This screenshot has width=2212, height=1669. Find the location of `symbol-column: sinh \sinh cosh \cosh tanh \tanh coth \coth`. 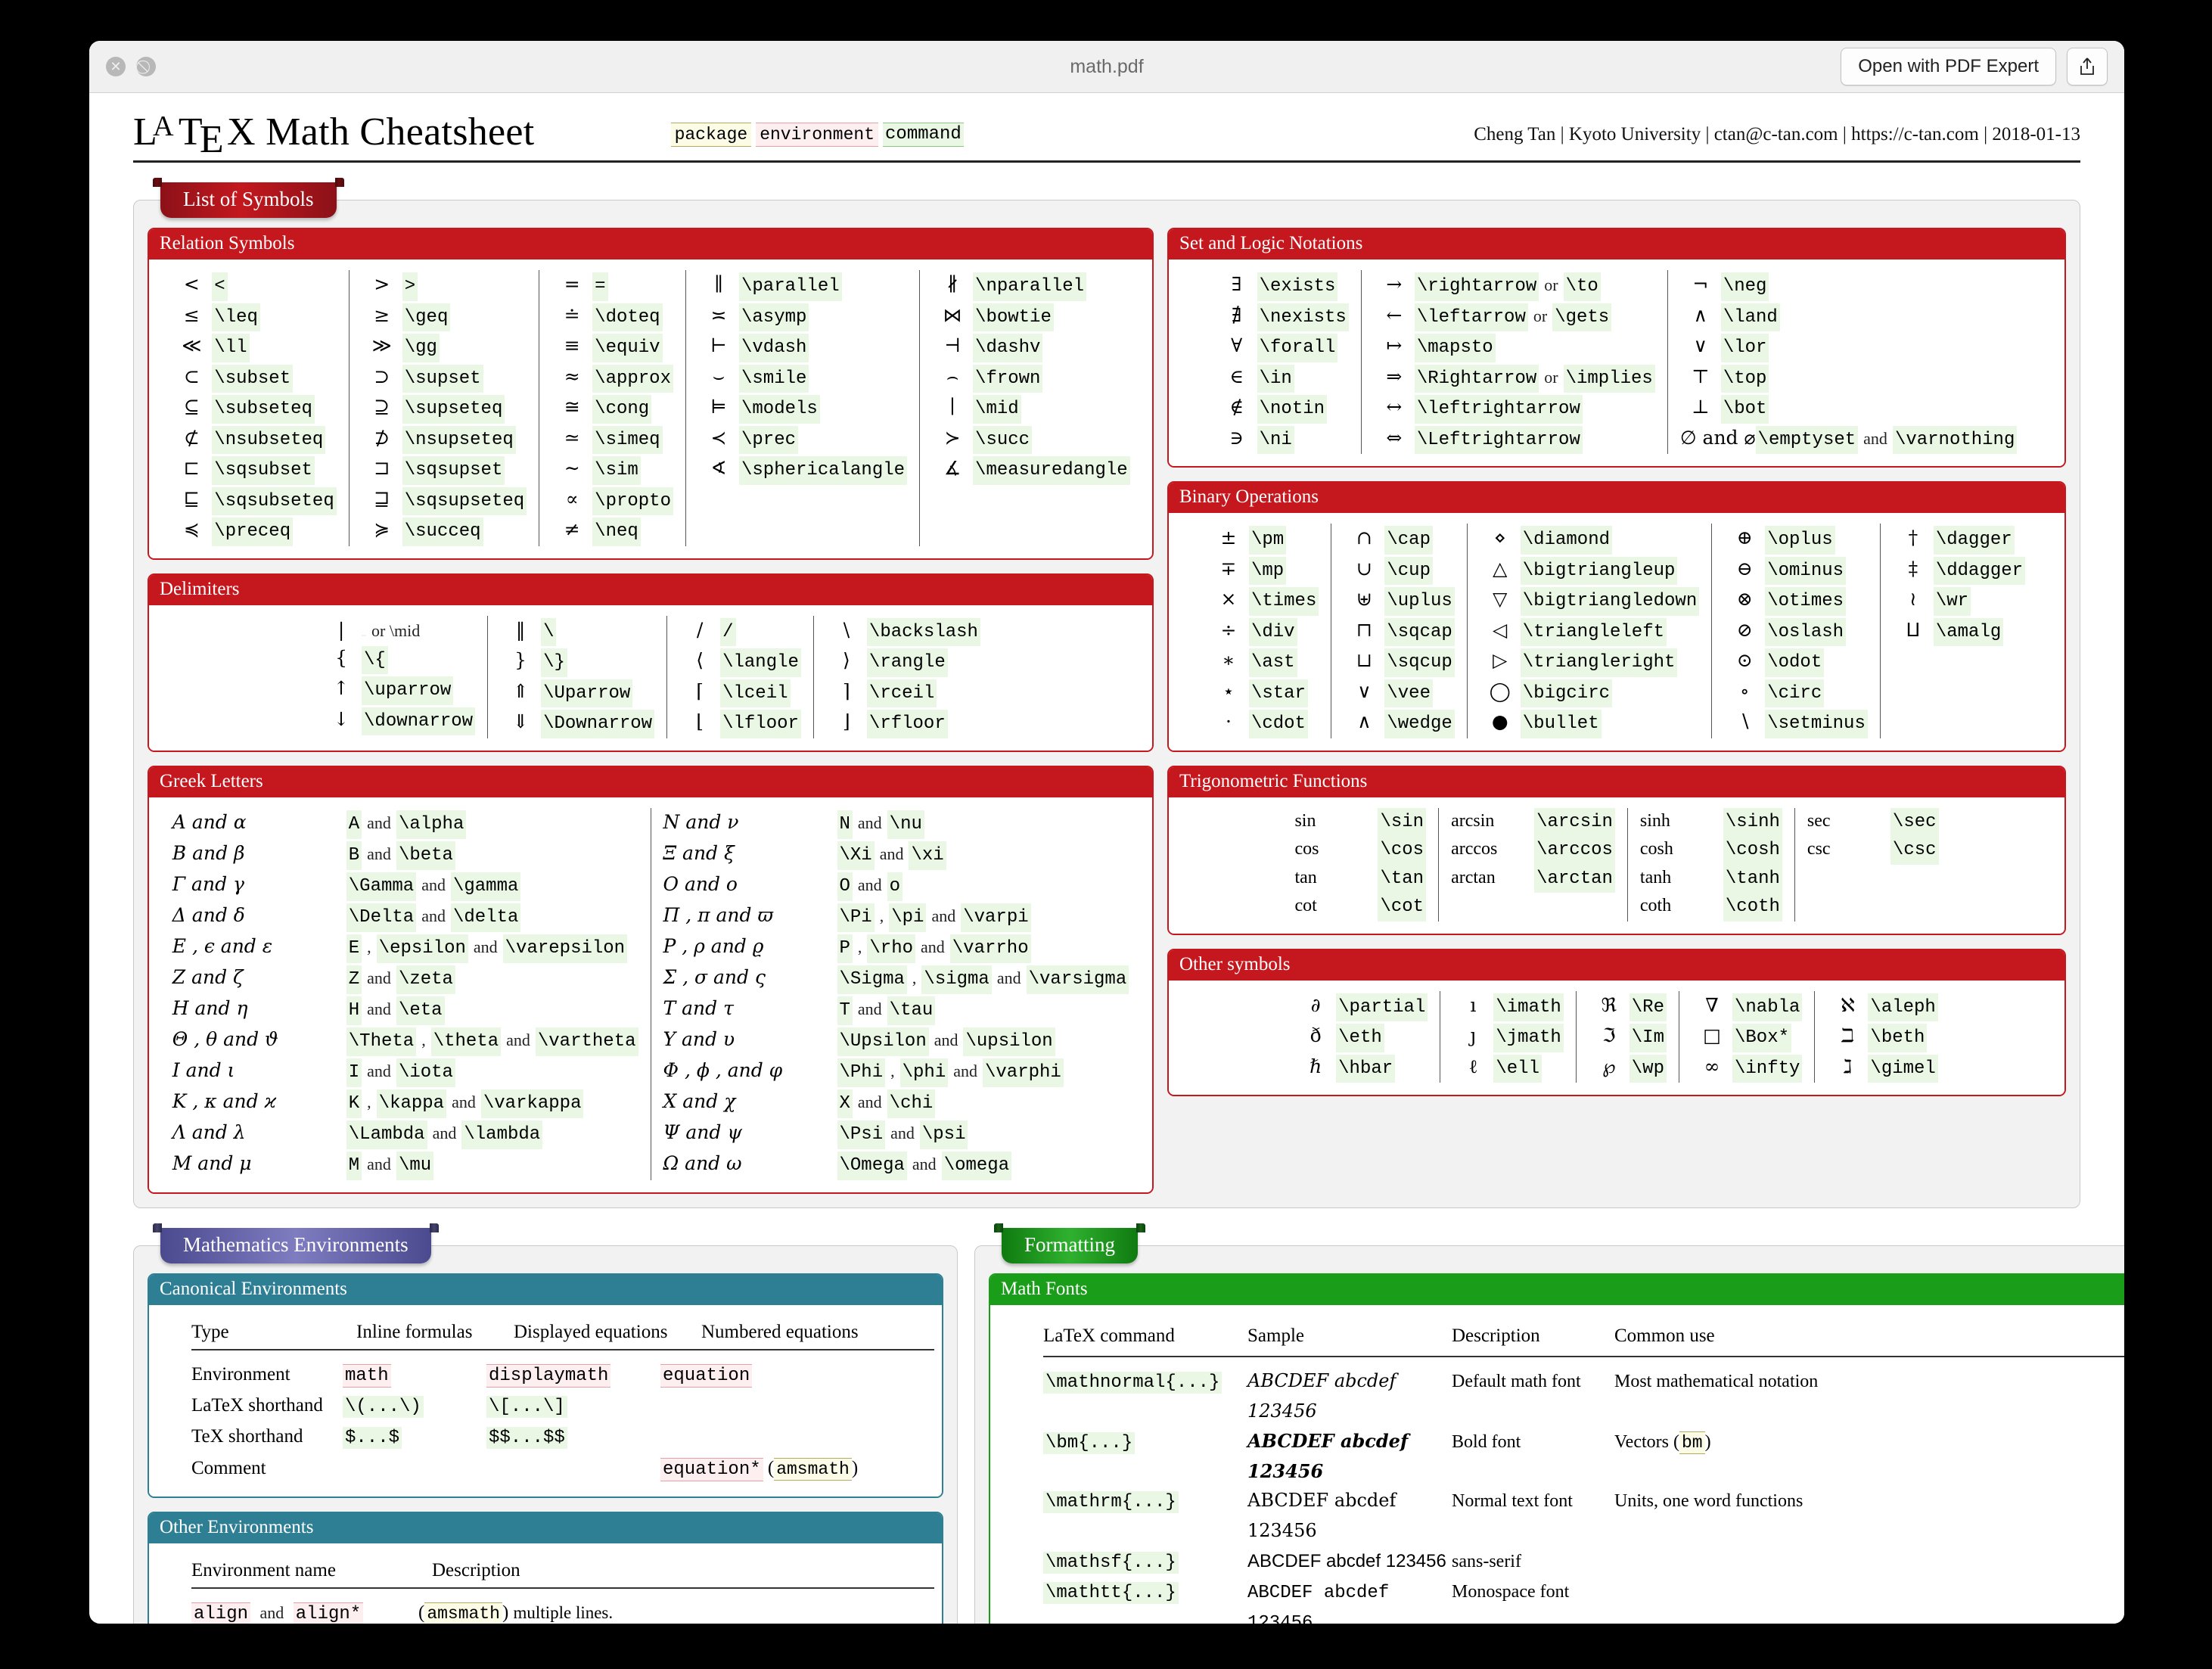

symbol-column: sinh \sinh cosh \cosh tanh \tanh coth \coth is located at coordinates (1710, 864).